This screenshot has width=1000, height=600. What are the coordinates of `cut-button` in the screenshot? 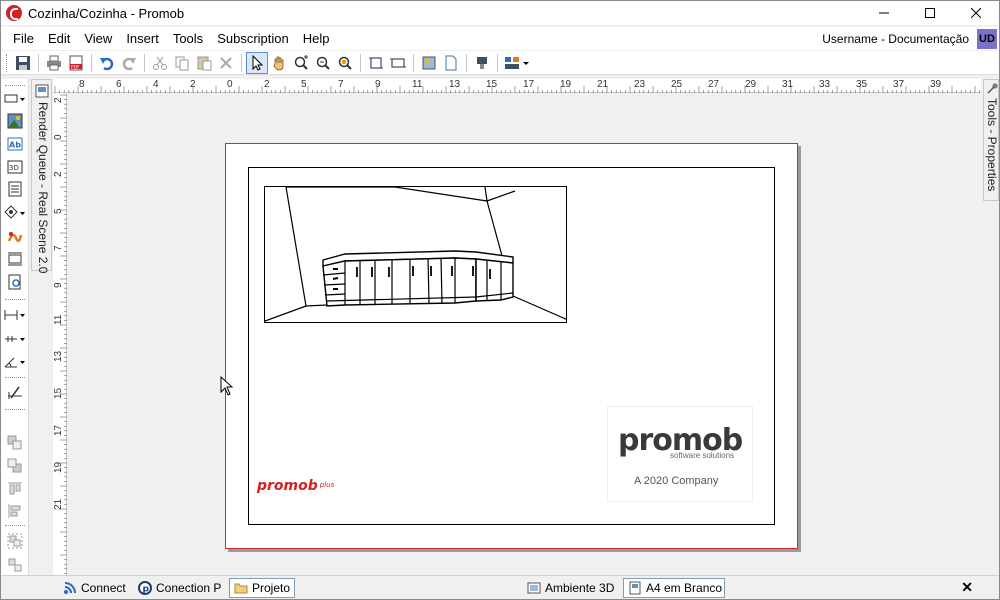 It's located at (160, 63).